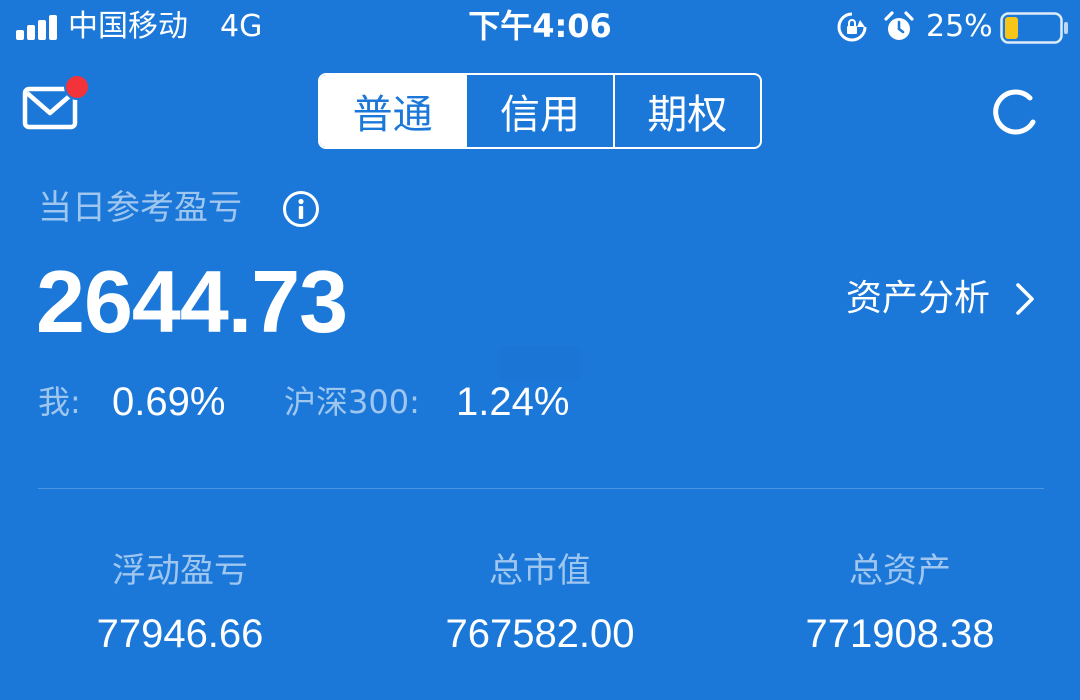  I want to click on status-bar: 中国移动 4G 下午4:06 25%, so click(540, 28).